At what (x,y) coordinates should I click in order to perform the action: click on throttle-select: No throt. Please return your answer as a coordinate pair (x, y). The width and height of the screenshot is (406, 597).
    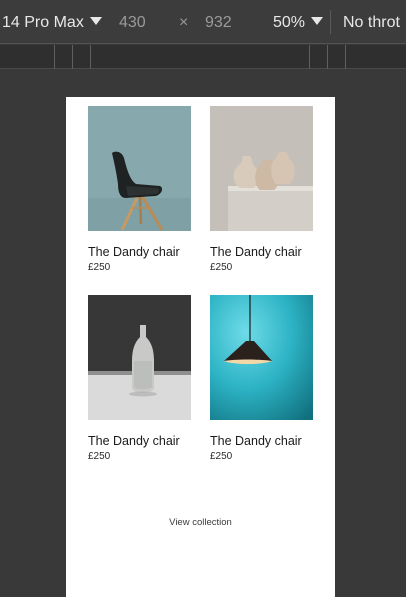
    Looking at the image, I should click on (371, 23).